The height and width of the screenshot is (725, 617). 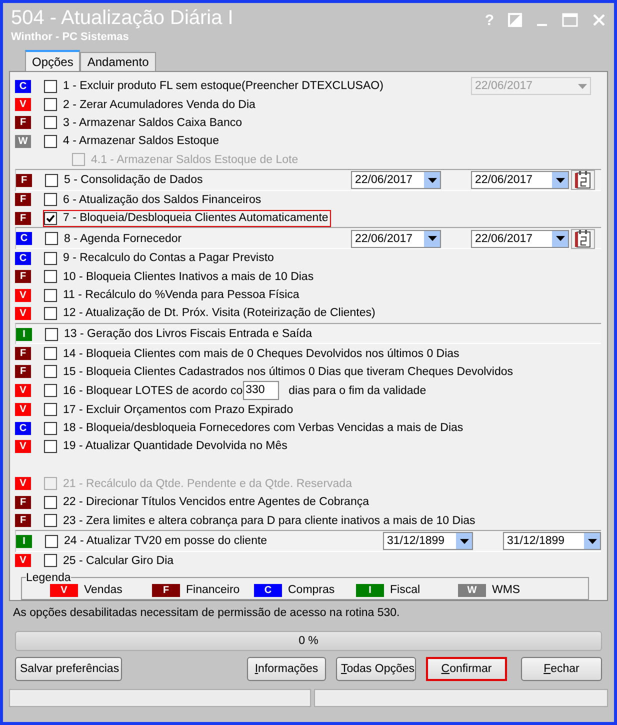 What do you see at coordinates (68, 669) in the screenshot?
I see `dialog-button: Salvar preferências` at bounding box center [68, 669].